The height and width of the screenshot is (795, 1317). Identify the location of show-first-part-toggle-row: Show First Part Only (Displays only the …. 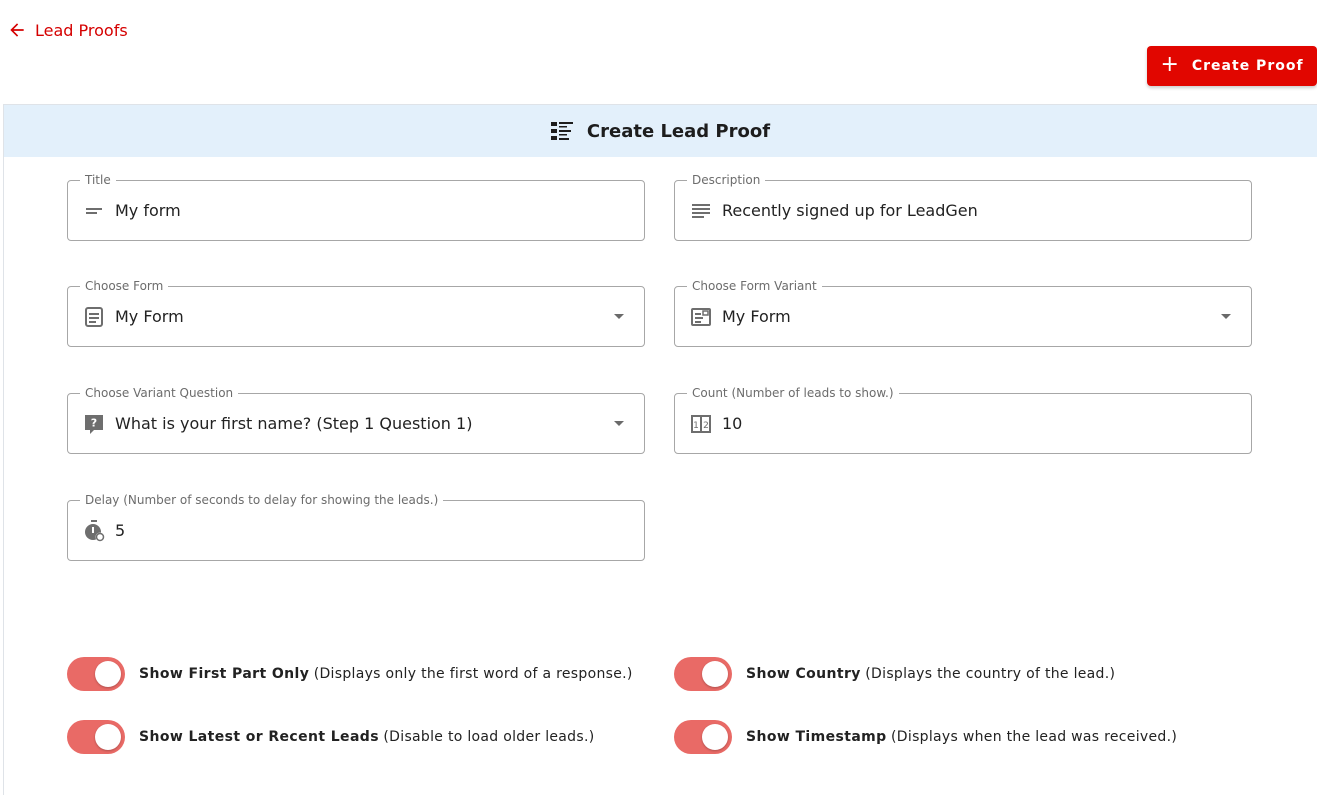
(350, 674).